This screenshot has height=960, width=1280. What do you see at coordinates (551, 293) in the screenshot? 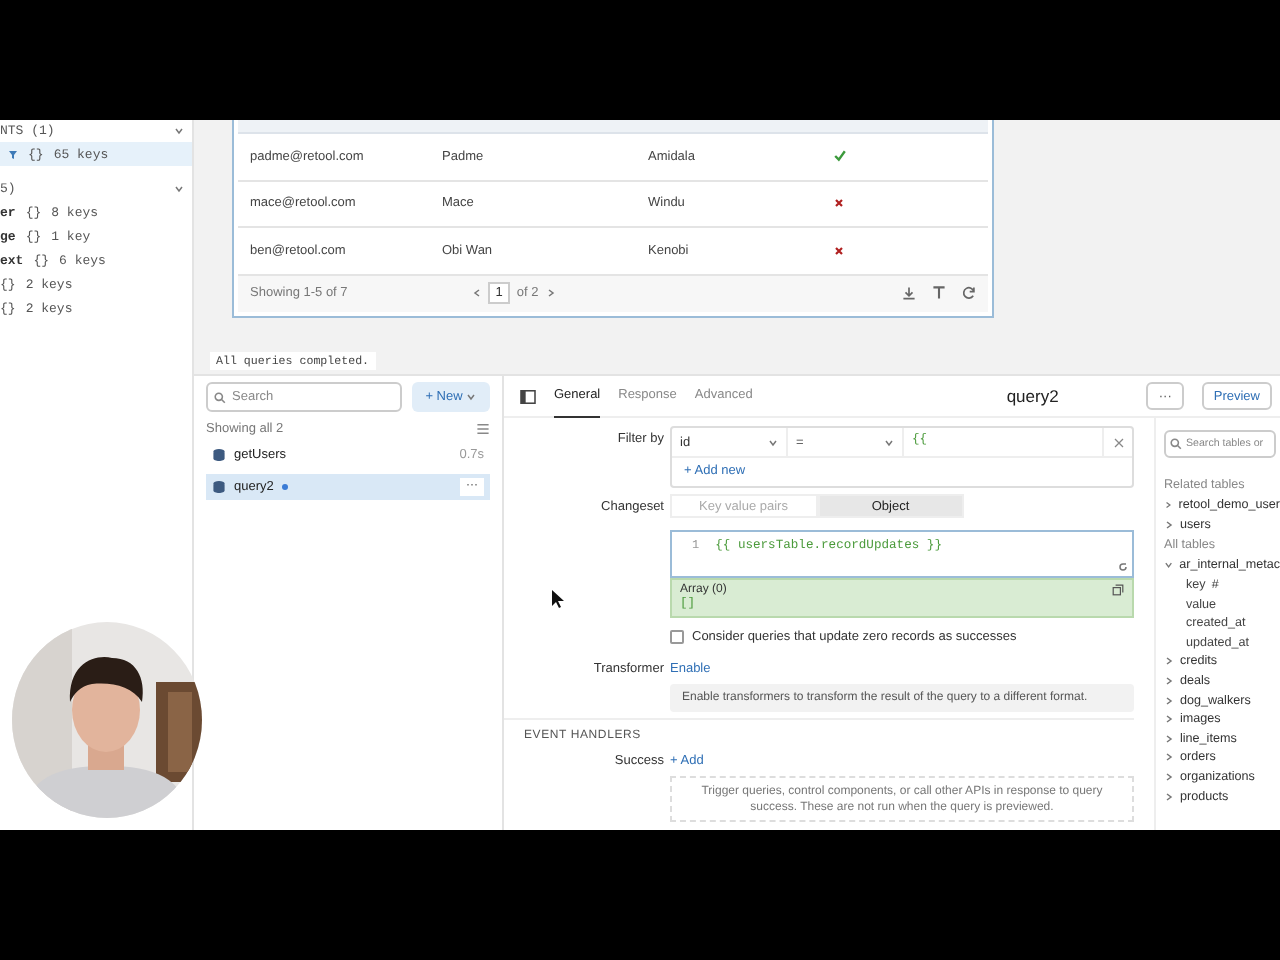
I see `next-icon` at bounding box center [551, 293].